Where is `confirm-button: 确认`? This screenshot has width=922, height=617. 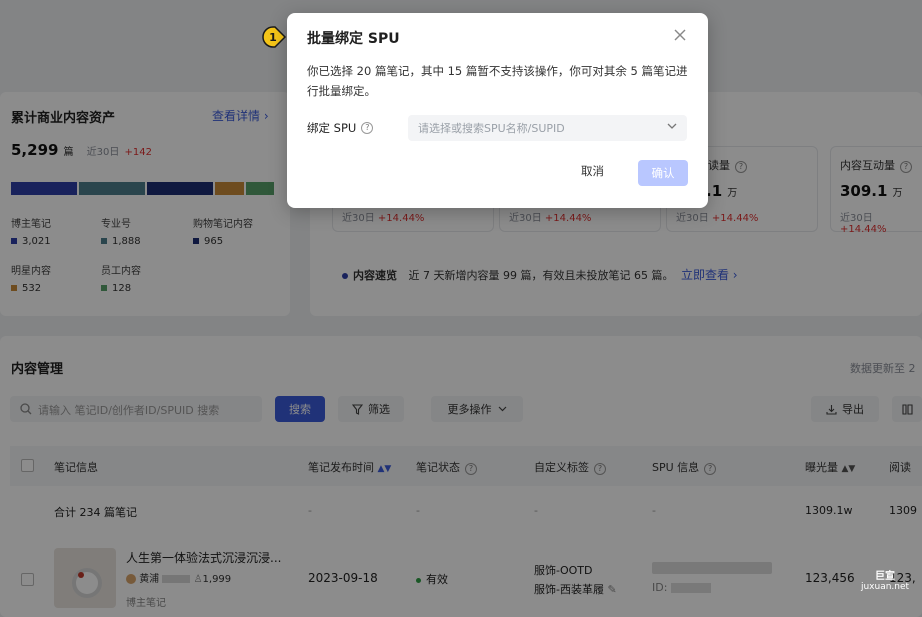
confirm-button: 确认 is located at coordinates (663, 173).